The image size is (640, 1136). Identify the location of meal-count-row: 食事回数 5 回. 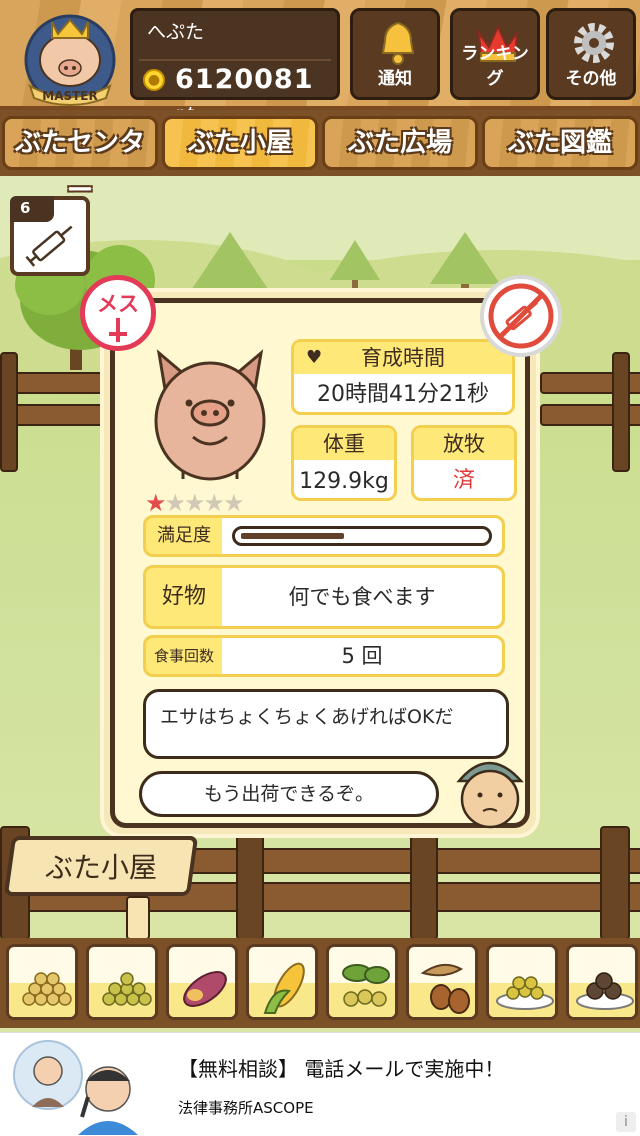
(324, 656).